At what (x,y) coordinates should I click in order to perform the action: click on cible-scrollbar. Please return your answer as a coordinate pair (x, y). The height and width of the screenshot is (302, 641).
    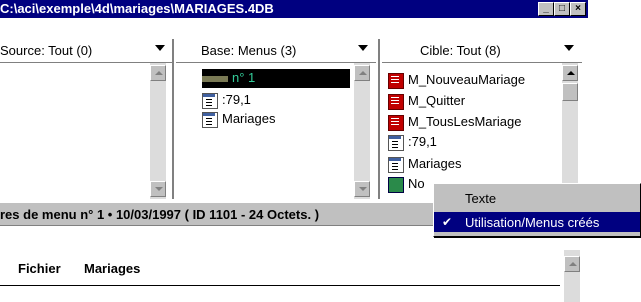
    Looking at the image, I should click on (570, 131).